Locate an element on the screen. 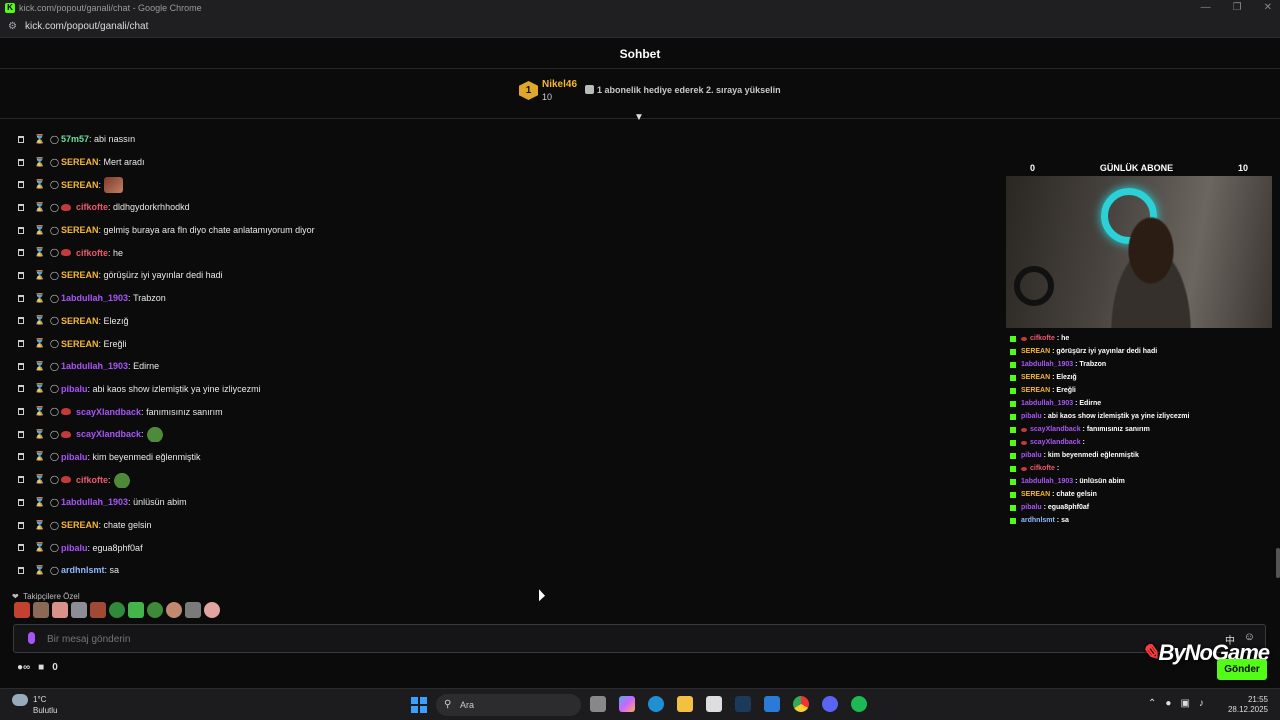  address-bar: ⚙ kick.com/popout/ganali/chat is located at coordinates (640, 27).